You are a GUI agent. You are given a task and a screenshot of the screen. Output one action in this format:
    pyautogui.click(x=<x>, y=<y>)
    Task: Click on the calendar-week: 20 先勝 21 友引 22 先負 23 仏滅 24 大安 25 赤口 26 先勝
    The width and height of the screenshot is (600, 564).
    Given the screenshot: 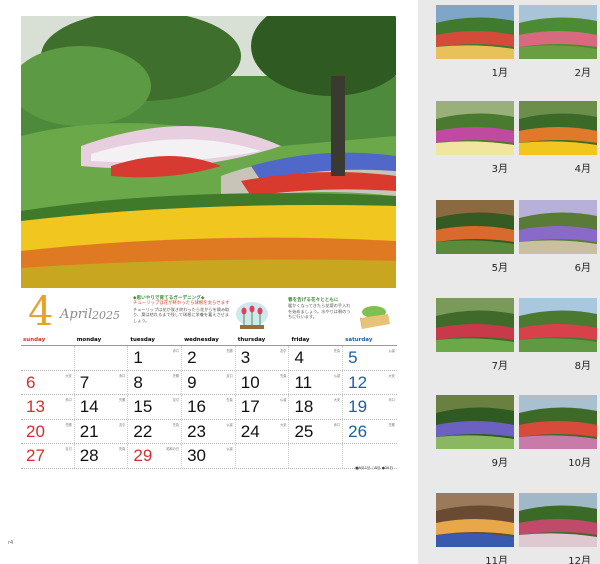 What is the action you would take?
    pyautogui.click(x=209, y=431)
    